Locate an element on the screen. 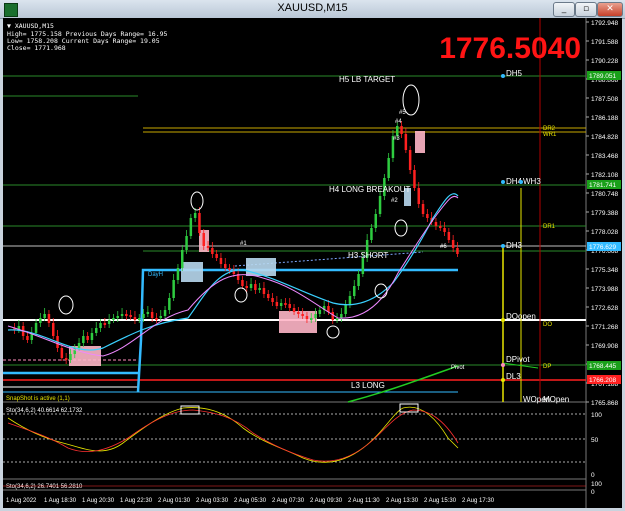 Image resolution: width=625 pixels, height=511 pixels. marker-3: #3 is located at coordinates (396, 139).